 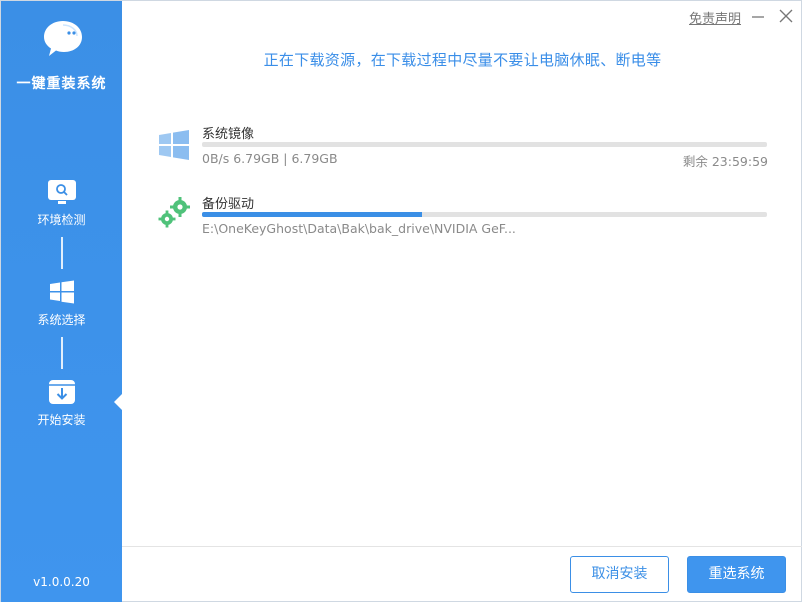 I want to click on disclaimer-link: 免责声明, so click(x=715, y=17).